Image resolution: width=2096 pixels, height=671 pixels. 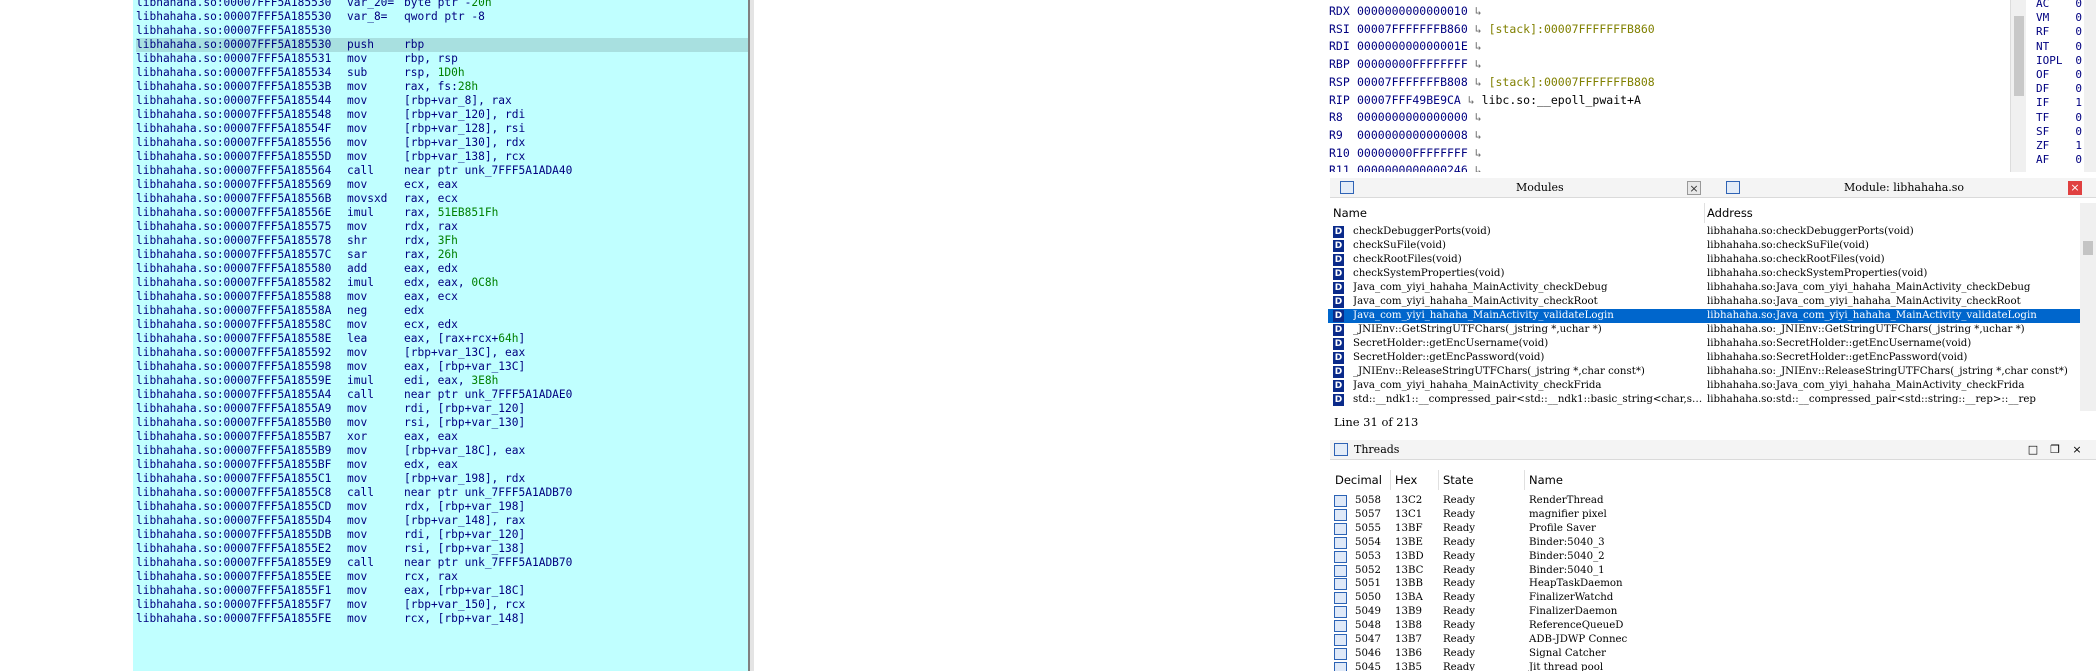 What do you see at coordinates (464, 366) in the screenshot?
I see `disasm-operands: eax, [rbp+var_13C]` at bounding box center [464, 366].